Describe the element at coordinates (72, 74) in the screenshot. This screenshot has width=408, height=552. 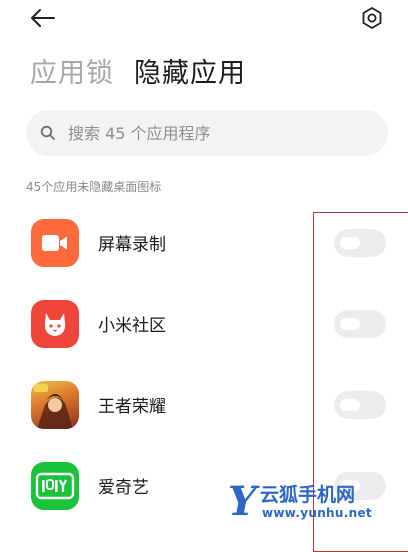
I see `tab-app-lock: 应用锁` at that location.